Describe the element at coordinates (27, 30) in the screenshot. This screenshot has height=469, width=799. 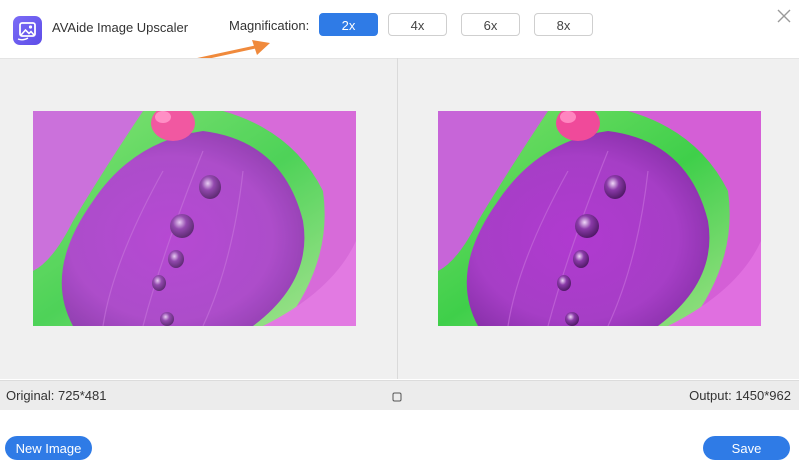
I see `image-upscaler-logo-icon` at that location.